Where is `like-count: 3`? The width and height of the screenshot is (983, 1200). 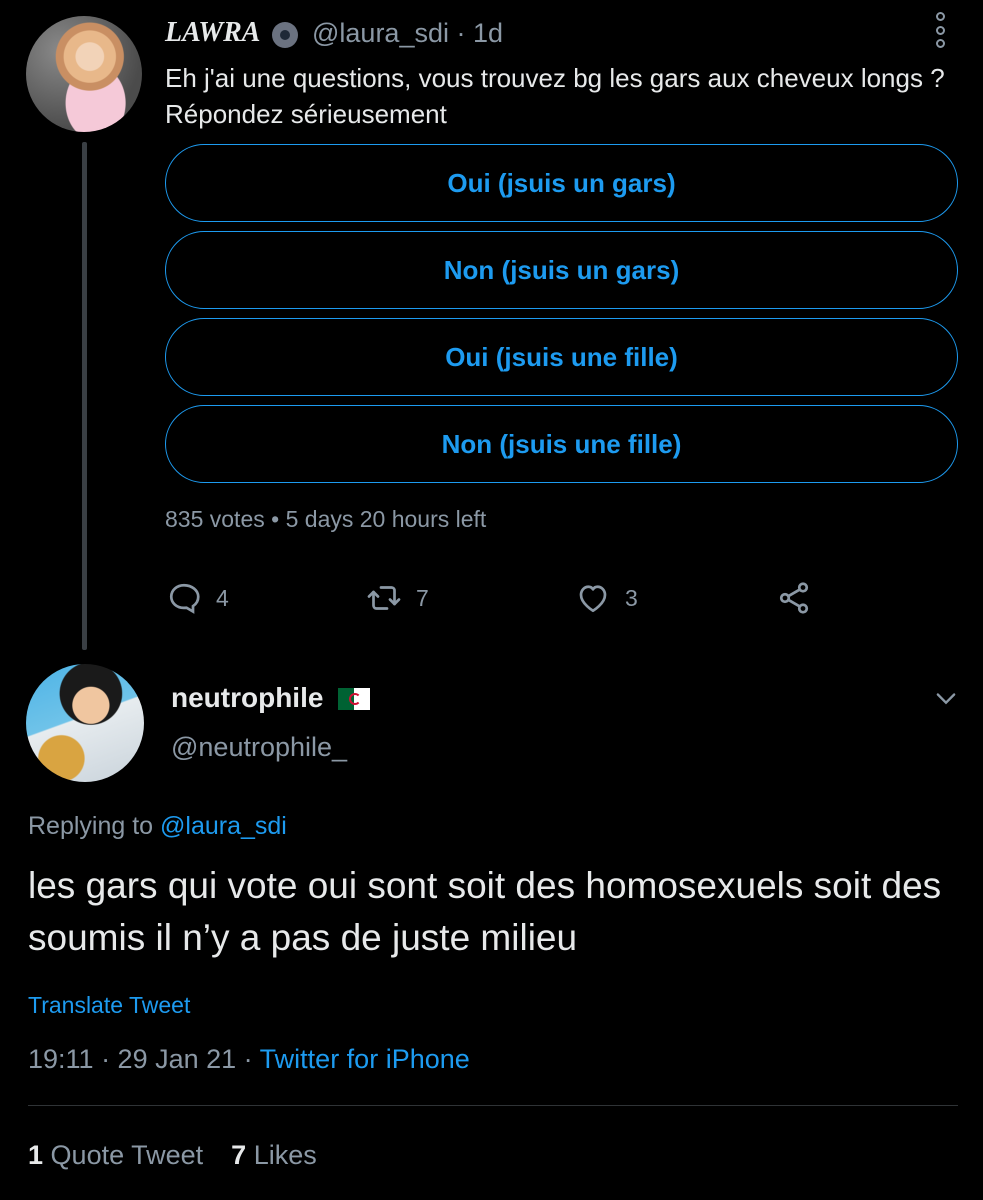
like-count: 3 is located at coordinates (631, 597).